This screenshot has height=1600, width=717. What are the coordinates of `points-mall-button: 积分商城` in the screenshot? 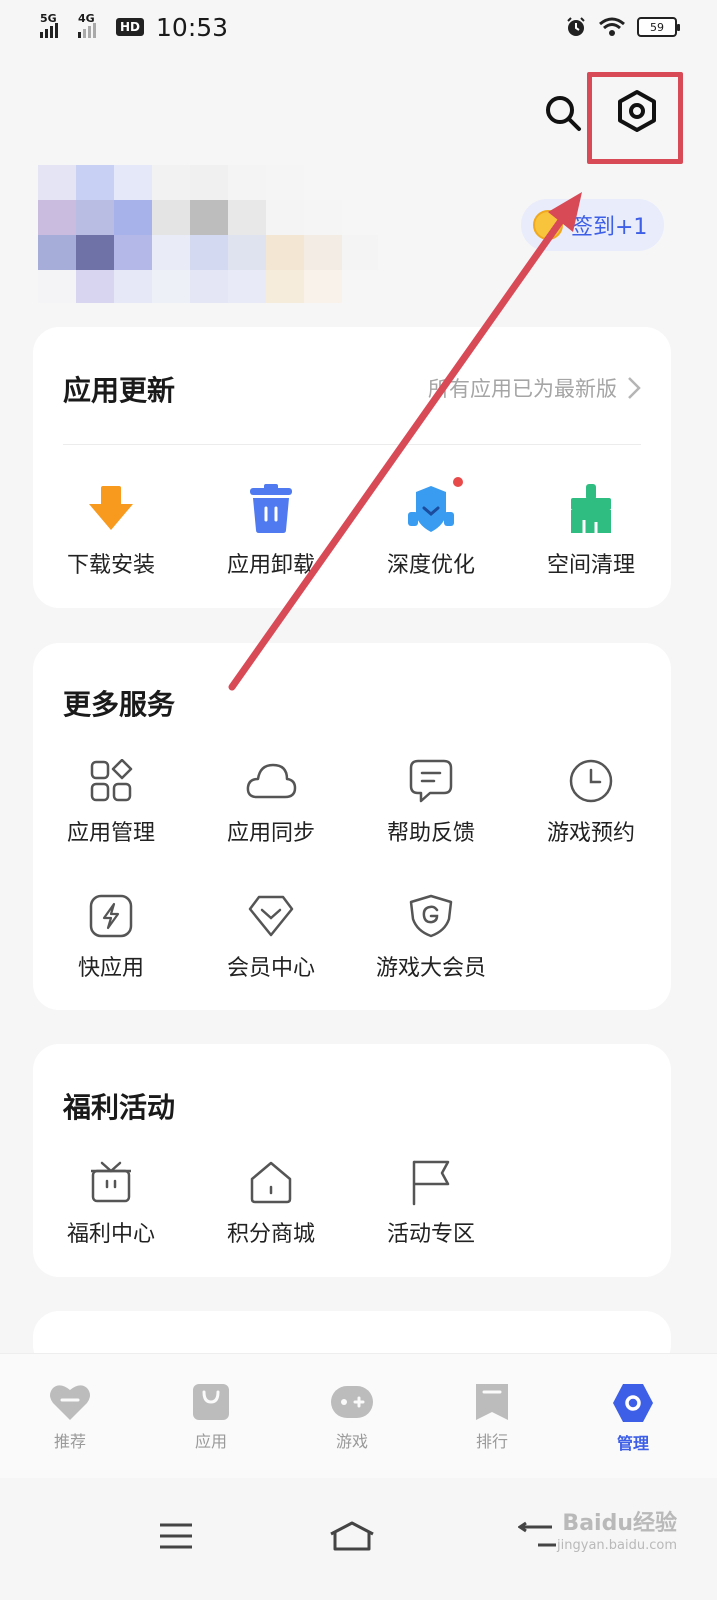 It's located at (271, 1200).